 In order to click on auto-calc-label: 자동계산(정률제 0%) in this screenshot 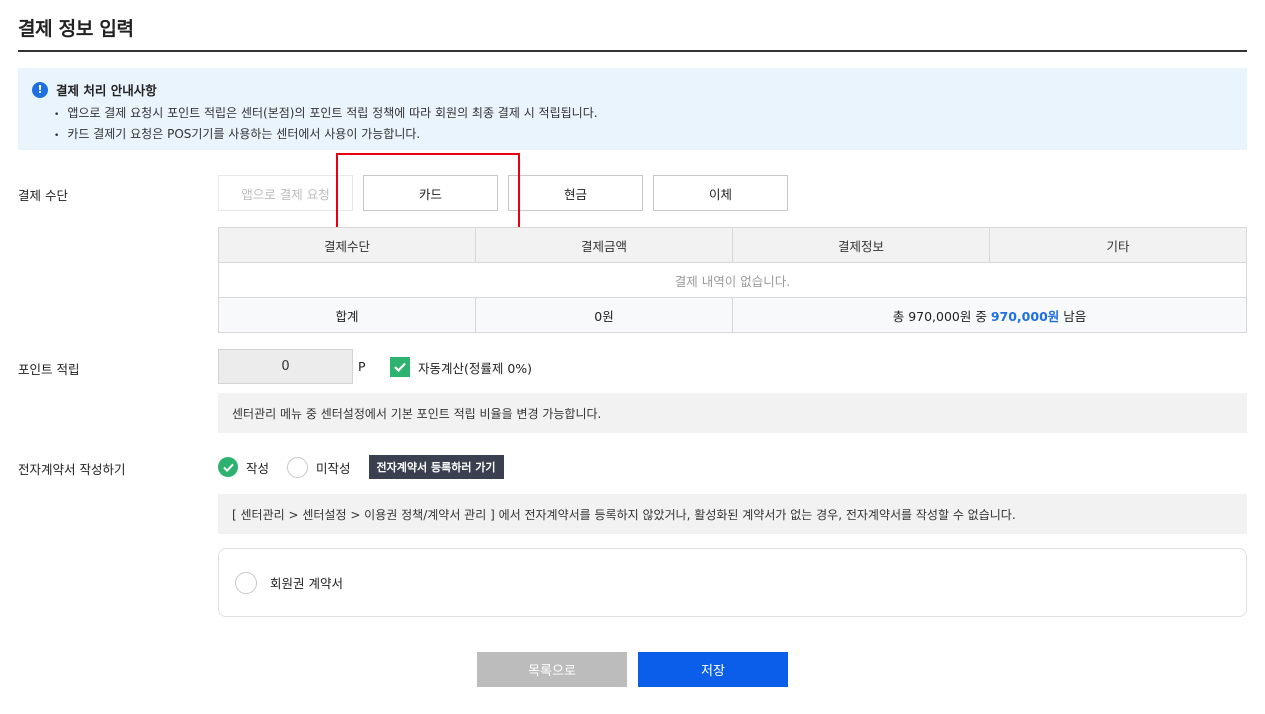, I will do `click(475, 368)`.